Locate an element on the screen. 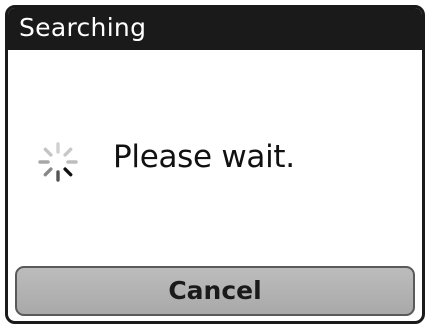 The width and height of the screenshot is (430, 329). dialog-title: Searching is located at coordinates (215, 29).